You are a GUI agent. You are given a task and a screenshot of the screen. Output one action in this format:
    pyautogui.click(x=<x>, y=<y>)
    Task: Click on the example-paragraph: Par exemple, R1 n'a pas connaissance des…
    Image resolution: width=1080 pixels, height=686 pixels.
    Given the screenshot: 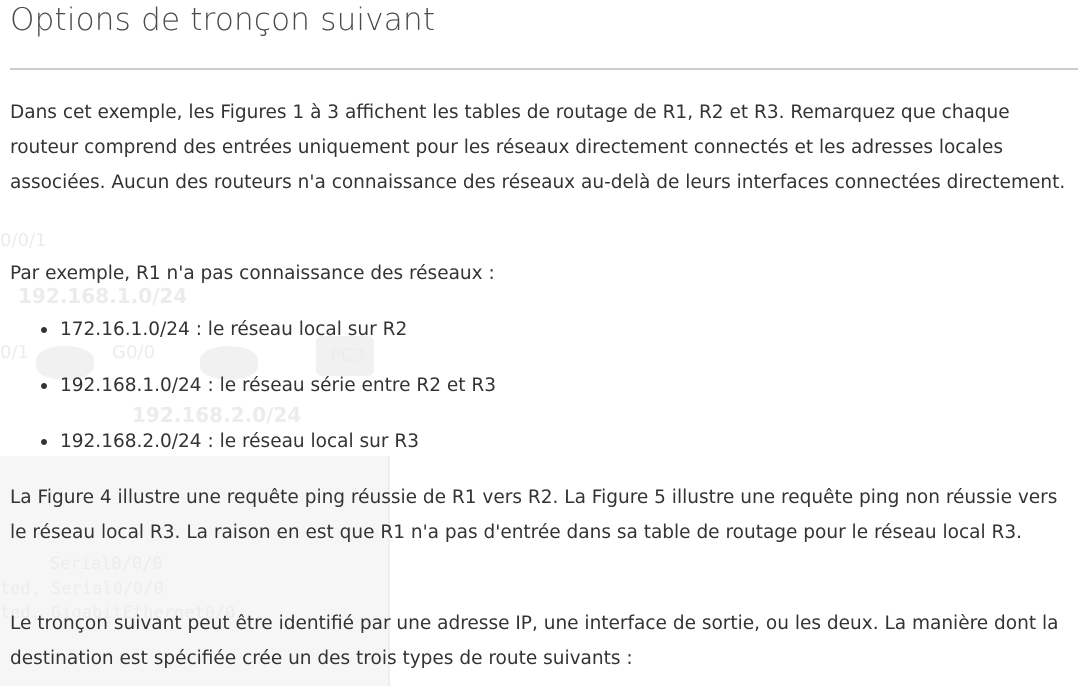 What is the action you would take?
    pyautogui.click(x=252, y=273)
    